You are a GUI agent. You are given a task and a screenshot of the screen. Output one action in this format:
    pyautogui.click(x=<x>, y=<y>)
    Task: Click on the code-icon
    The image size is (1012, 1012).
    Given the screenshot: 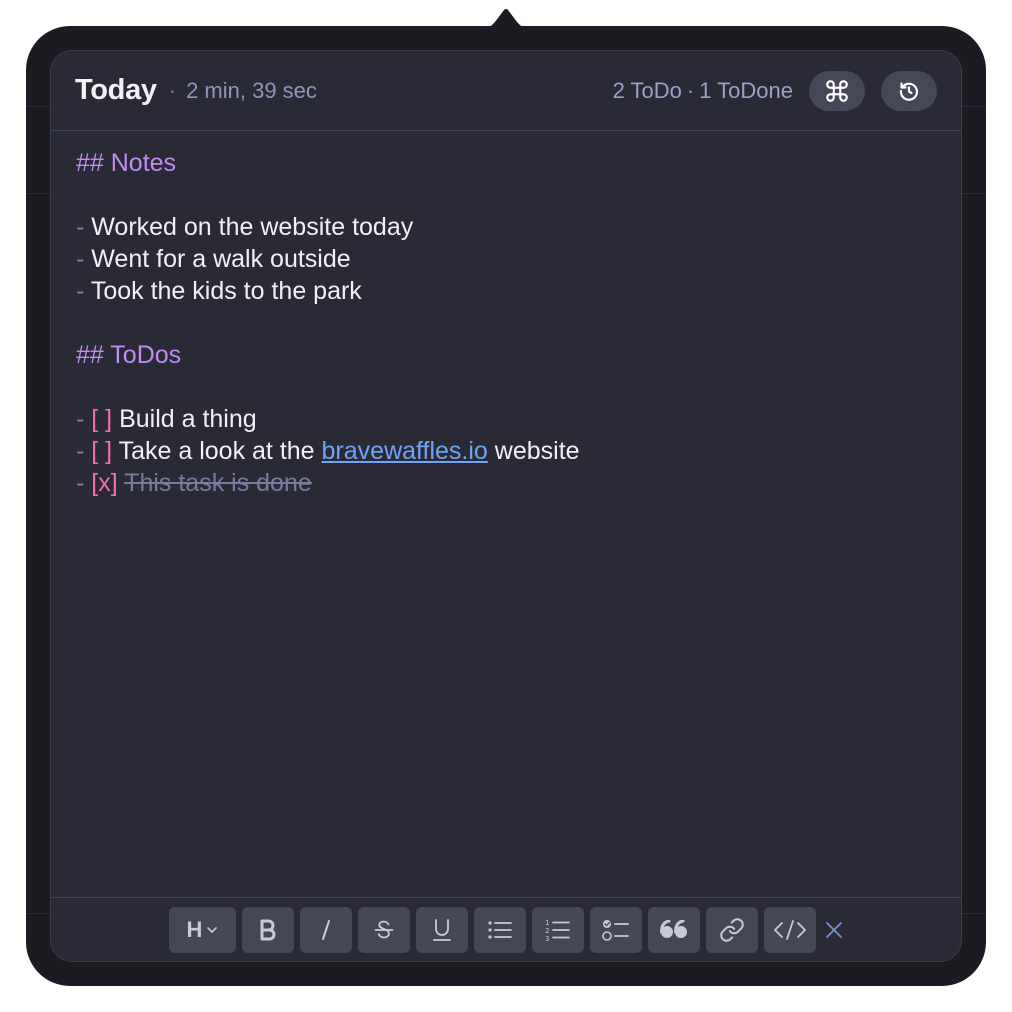 What is the action you would take?
    pyautogui.click(x=790, y=930)
    